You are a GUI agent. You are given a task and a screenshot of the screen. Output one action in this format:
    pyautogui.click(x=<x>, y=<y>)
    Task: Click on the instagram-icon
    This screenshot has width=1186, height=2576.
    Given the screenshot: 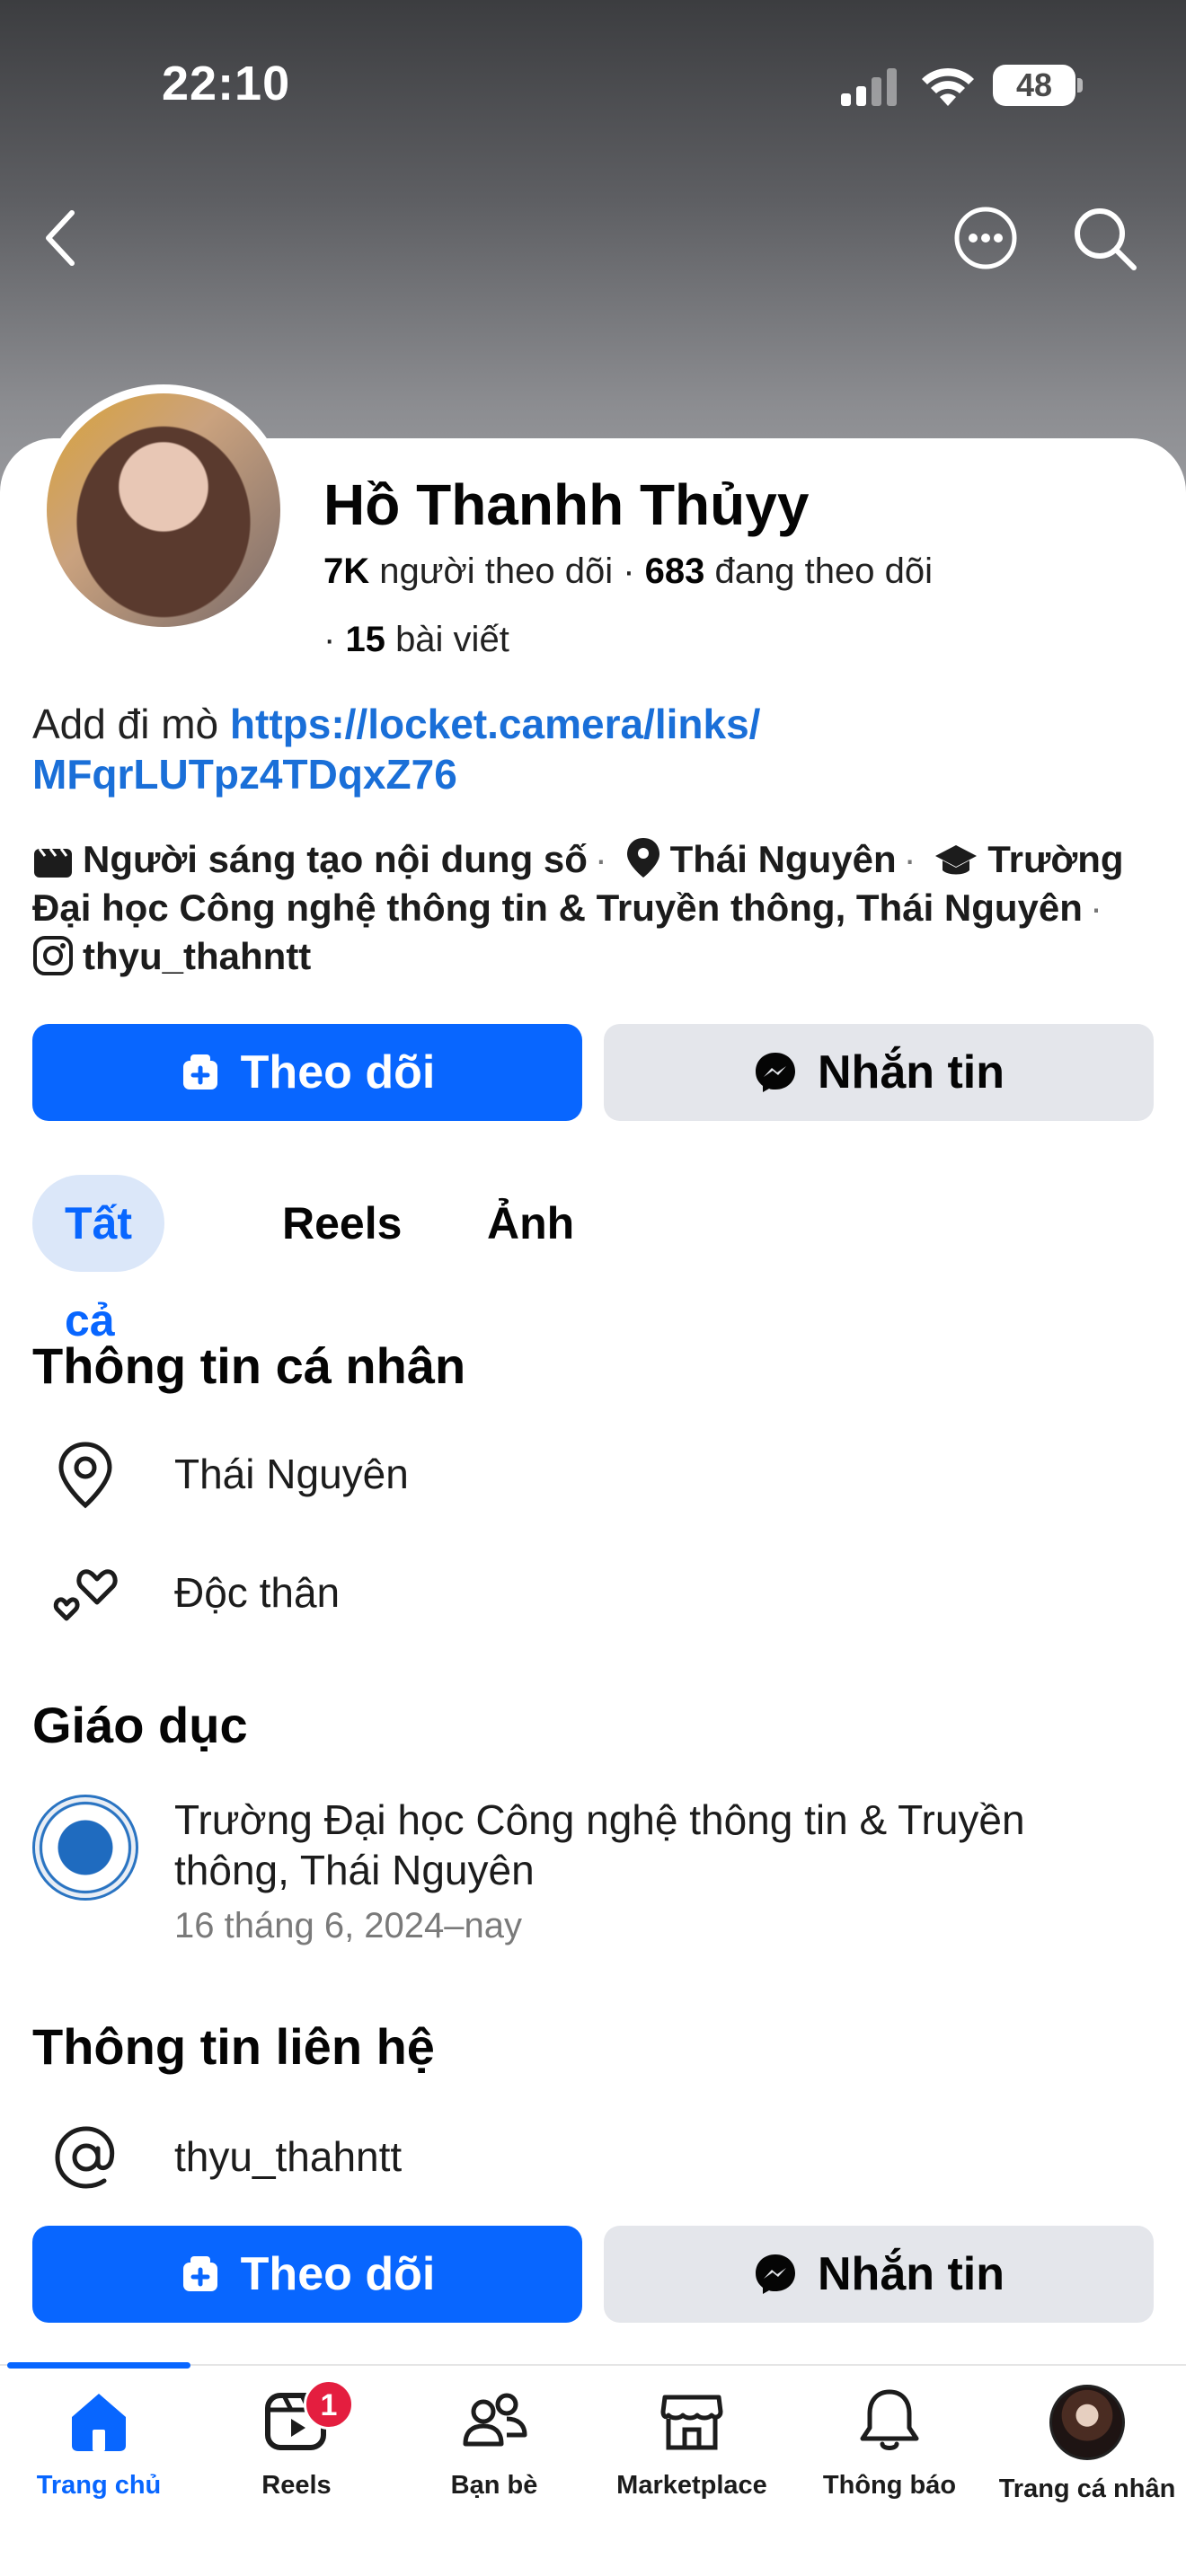 What is the action you would take?
    pyautogui.click(x=53, y=955)
    